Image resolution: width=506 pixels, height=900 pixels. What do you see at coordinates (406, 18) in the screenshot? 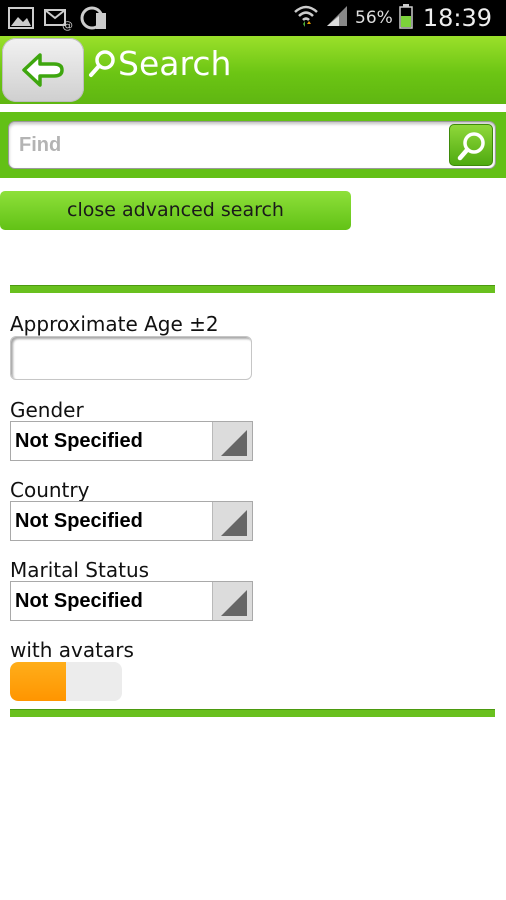
I see `battery-icon` at bounding box center [406, 18].